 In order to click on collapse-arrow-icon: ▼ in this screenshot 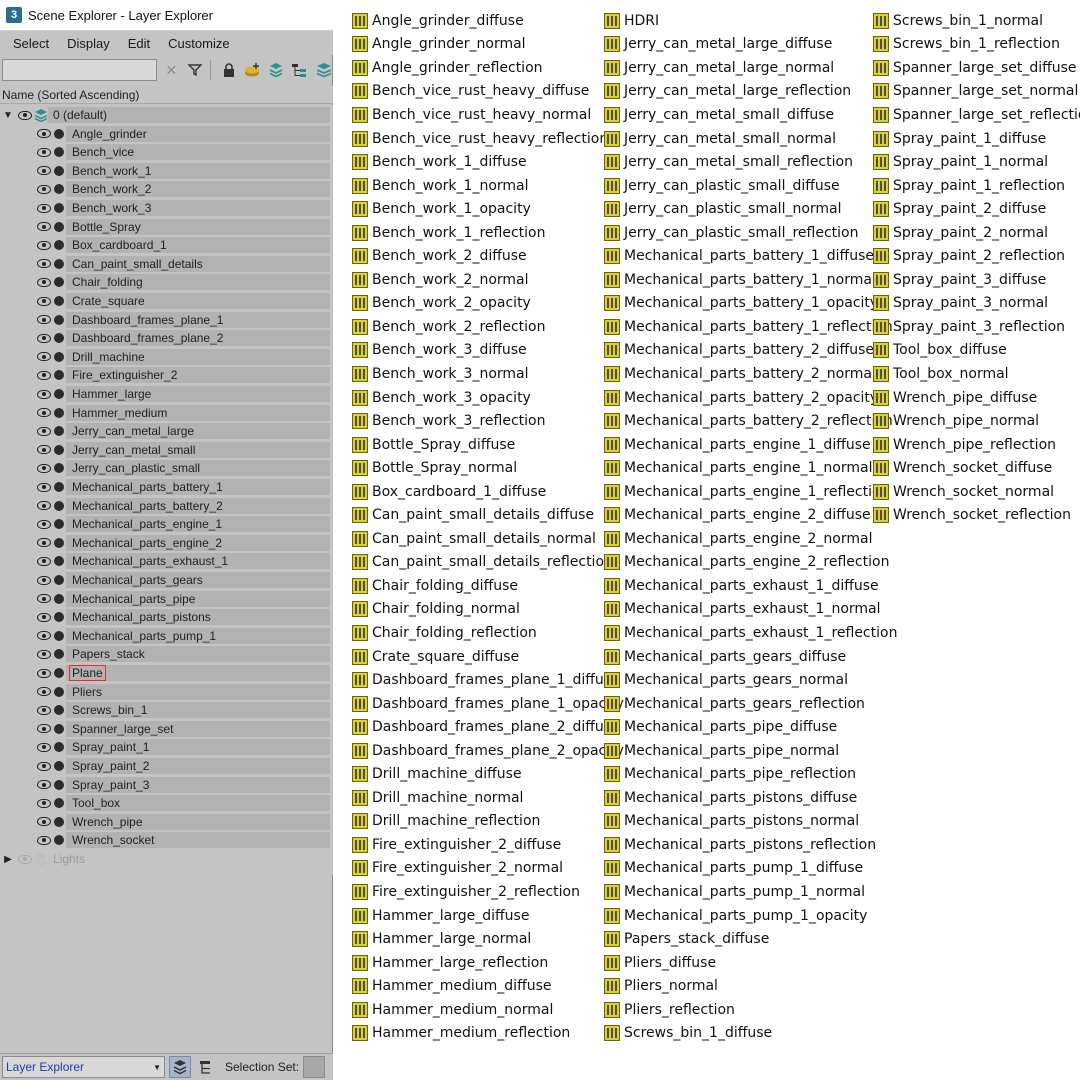, I will do `click(8, 115)`.